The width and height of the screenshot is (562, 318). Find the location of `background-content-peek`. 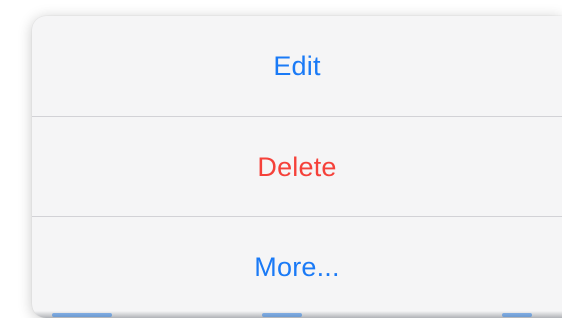

background-content-peek is located at coordinates (297, 314).